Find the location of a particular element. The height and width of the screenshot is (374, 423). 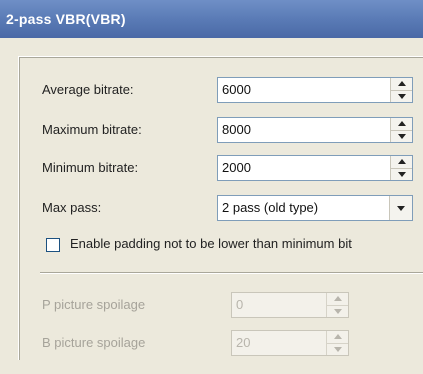

minimum-bitrate-spinner: 2000 is located at coordinates (315, 168).